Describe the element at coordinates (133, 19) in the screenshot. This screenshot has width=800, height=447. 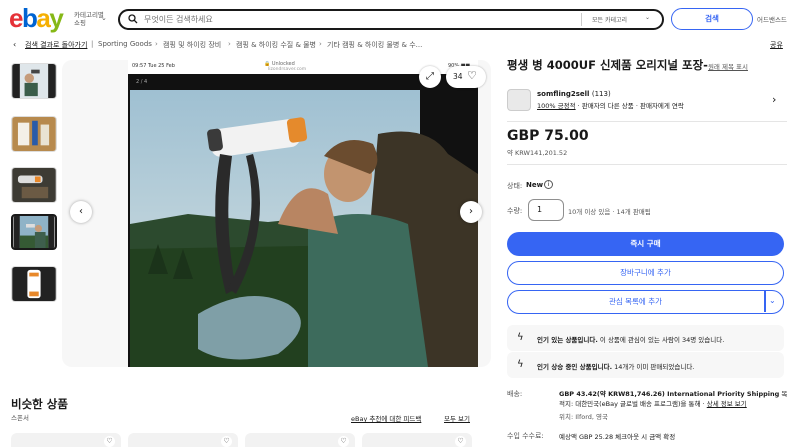
I see `search-icon` at that location.